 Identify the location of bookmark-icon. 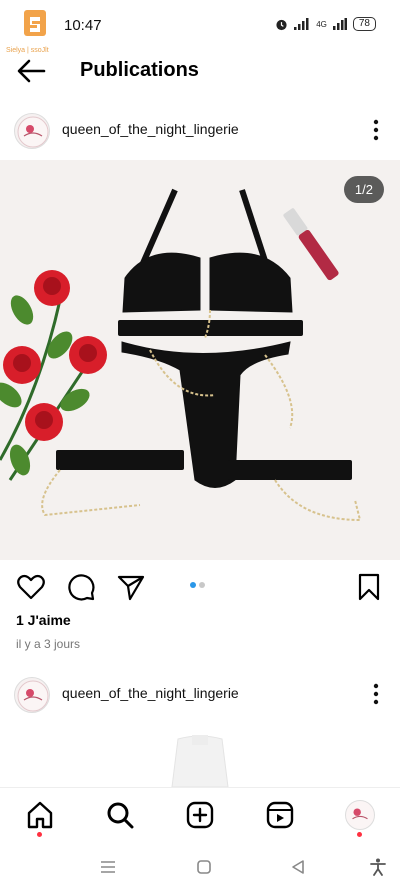
(369, 587).